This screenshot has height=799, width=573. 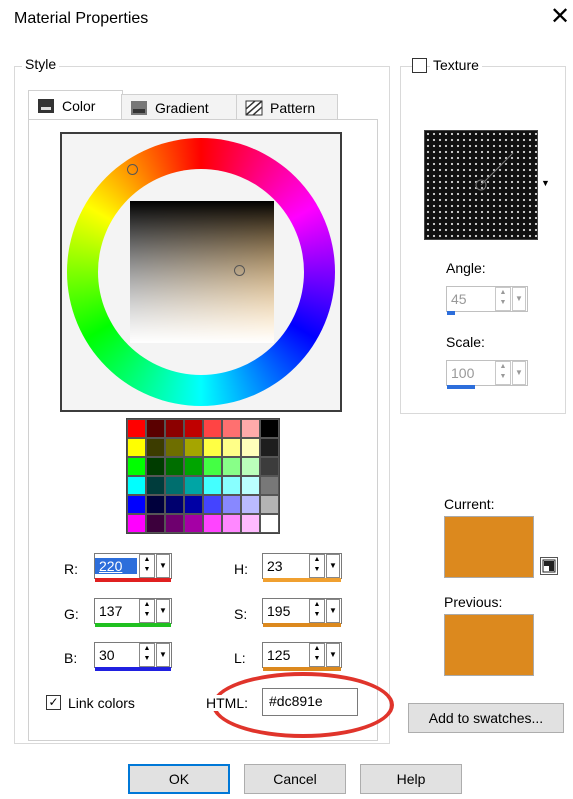 I want to click on green-dropdown-icon: ▼, so click(x=163, y=611).